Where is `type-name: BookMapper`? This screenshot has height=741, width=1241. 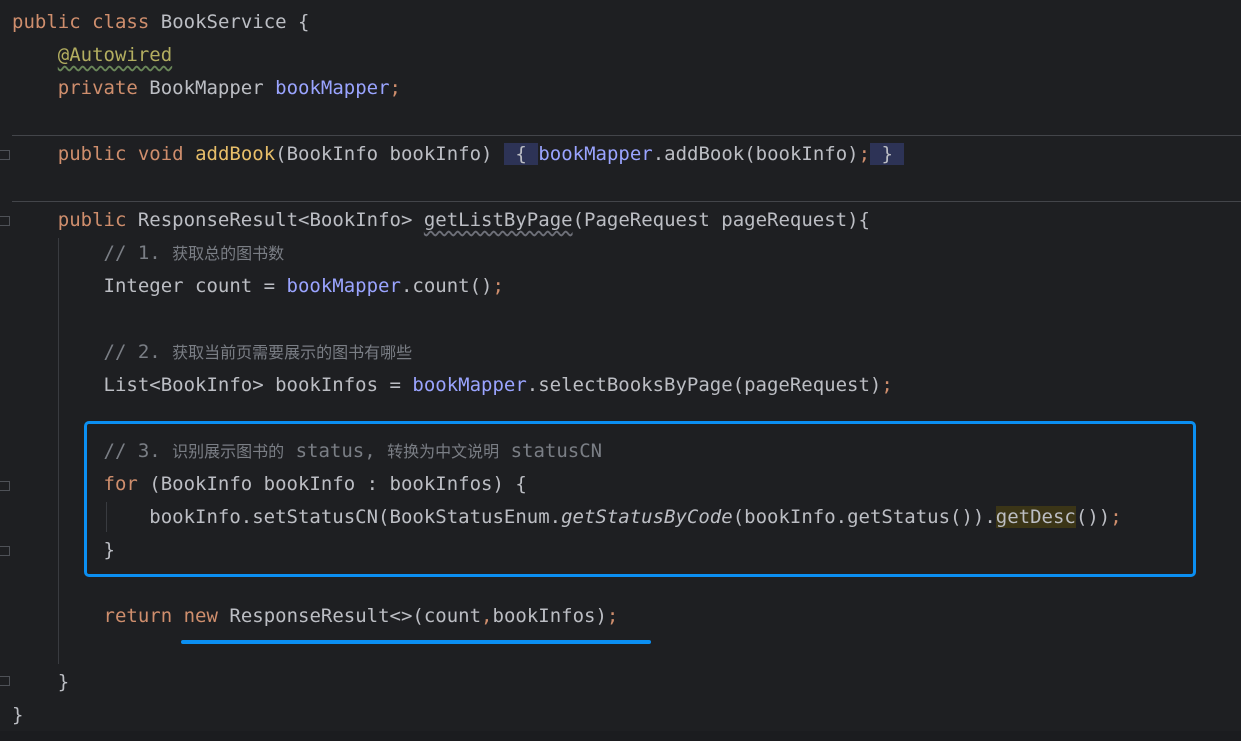
type-name: BookMapper is located at coordinates (206, 88).